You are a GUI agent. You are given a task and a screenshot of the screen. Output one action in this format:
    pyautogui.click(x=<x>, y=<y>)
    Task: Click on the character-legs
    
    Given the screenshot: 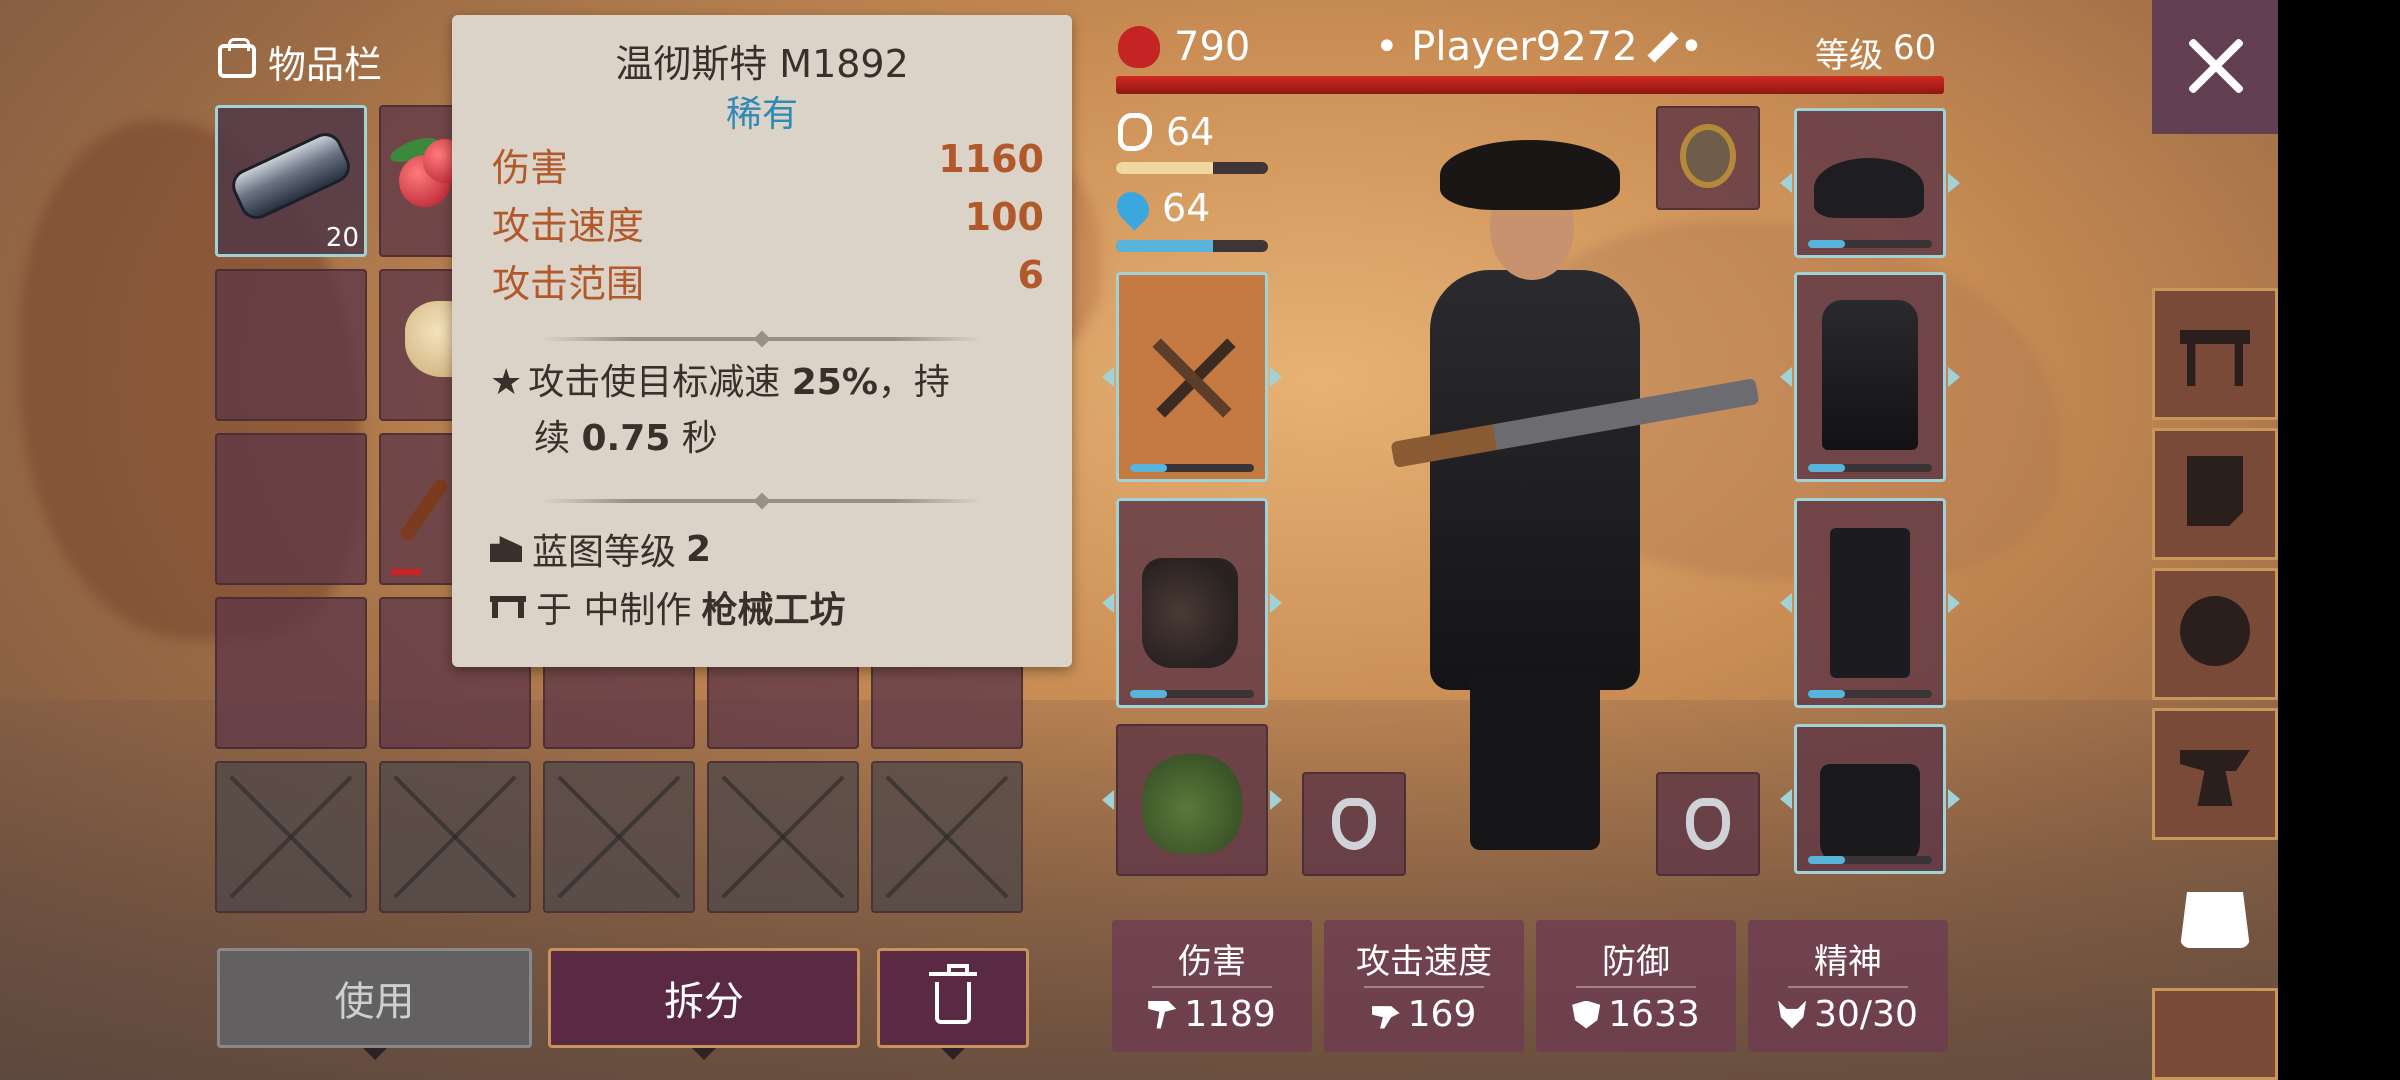 What is the action you would take?
    pyautogui.click(x=1535, y=760)
    